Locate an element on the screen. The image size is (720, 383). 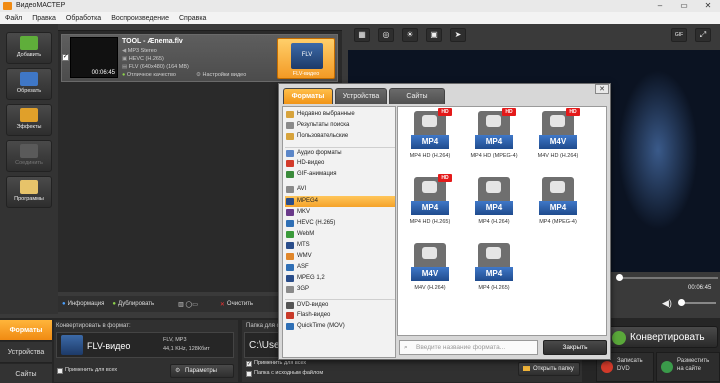
format-label: MP4 (MPEG-4) is located at coordinates (558, 222).